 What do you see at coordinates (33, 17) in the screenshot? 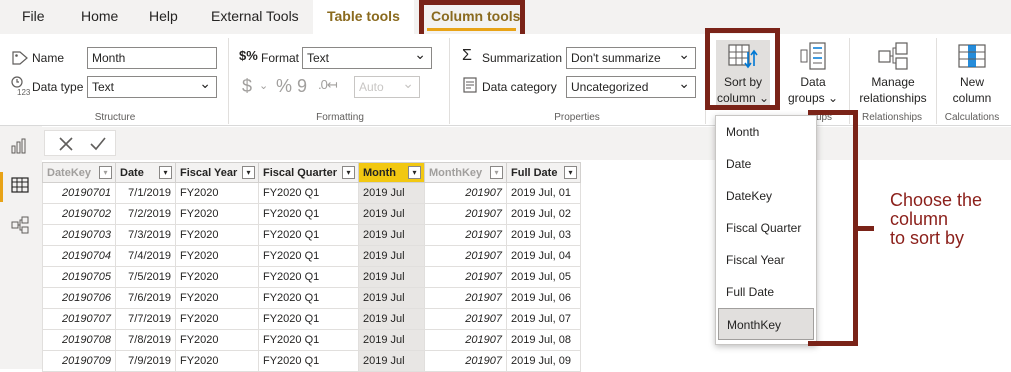
I see `tab-file: File` at bounding box center [33, 17].